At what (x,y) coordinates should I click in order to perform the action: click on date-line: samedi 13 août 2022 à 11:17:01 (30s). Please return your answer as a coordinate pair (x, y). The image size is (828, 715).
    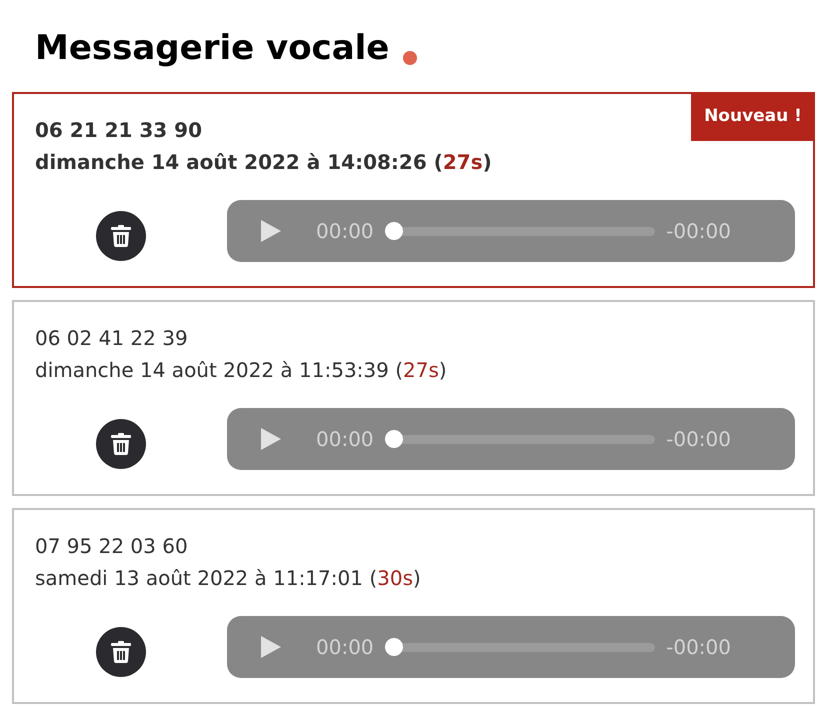
    Looking at the image, I should click on (228, 578).